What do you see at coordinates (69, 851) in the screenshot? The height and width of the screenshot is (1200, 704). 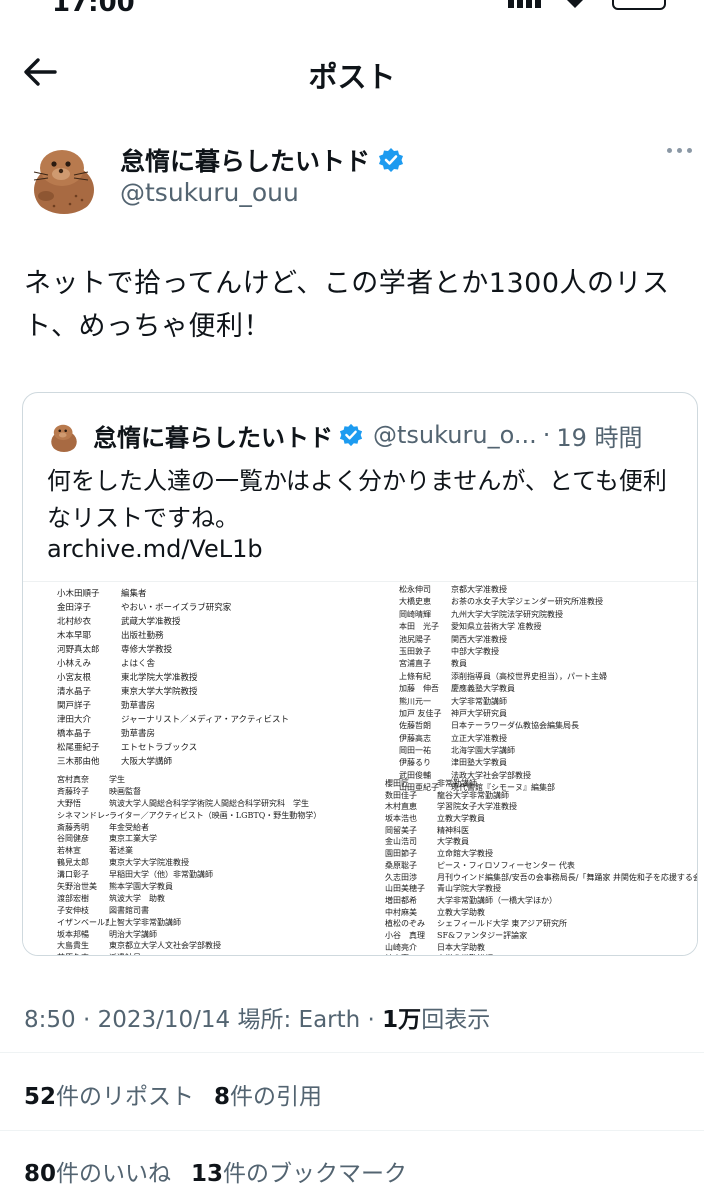 I see `list-item-name: 若林宣` at bounding box center [69, 851].